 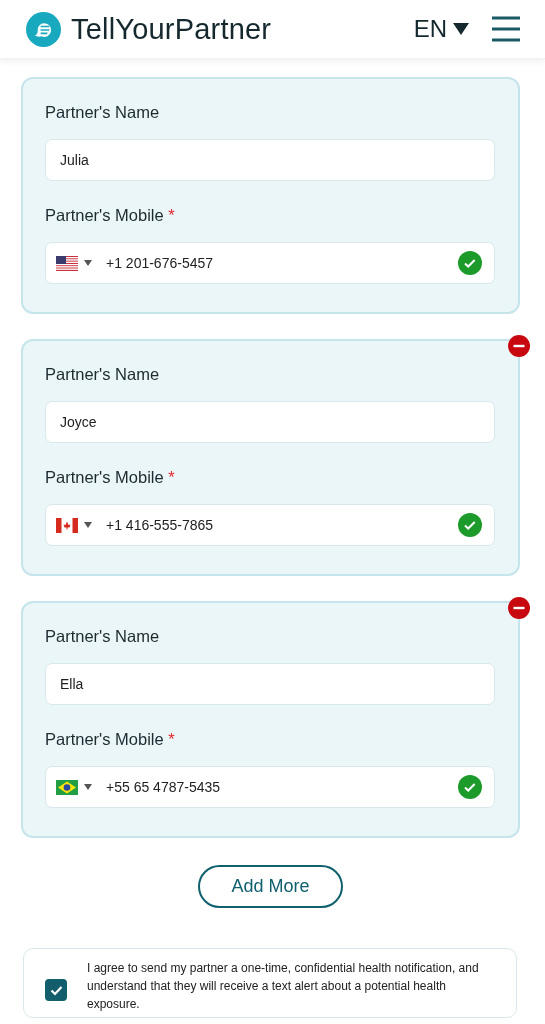 What do you see at coordinates (43, 29) in the screenshot?
I see `chat-logo-icon` at bounding box center [43, 29].